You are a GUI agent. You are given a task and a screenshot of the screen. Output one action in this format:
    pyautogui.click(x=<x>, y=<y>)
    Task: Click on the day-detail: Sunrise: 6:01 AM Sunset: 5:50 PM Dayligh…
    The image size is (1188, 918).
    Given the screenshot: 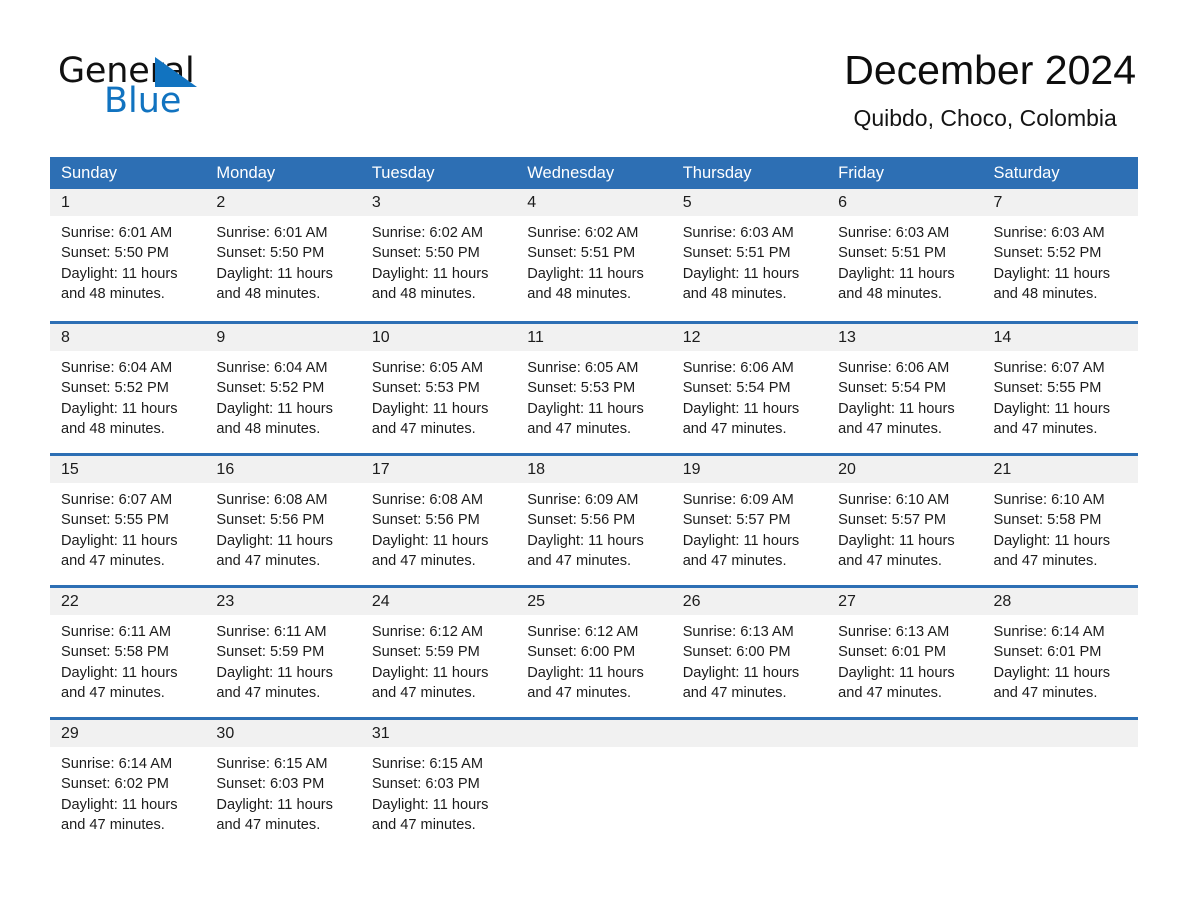 What is the action you would take?
    pyautogui.click(x=127, y=260)
    